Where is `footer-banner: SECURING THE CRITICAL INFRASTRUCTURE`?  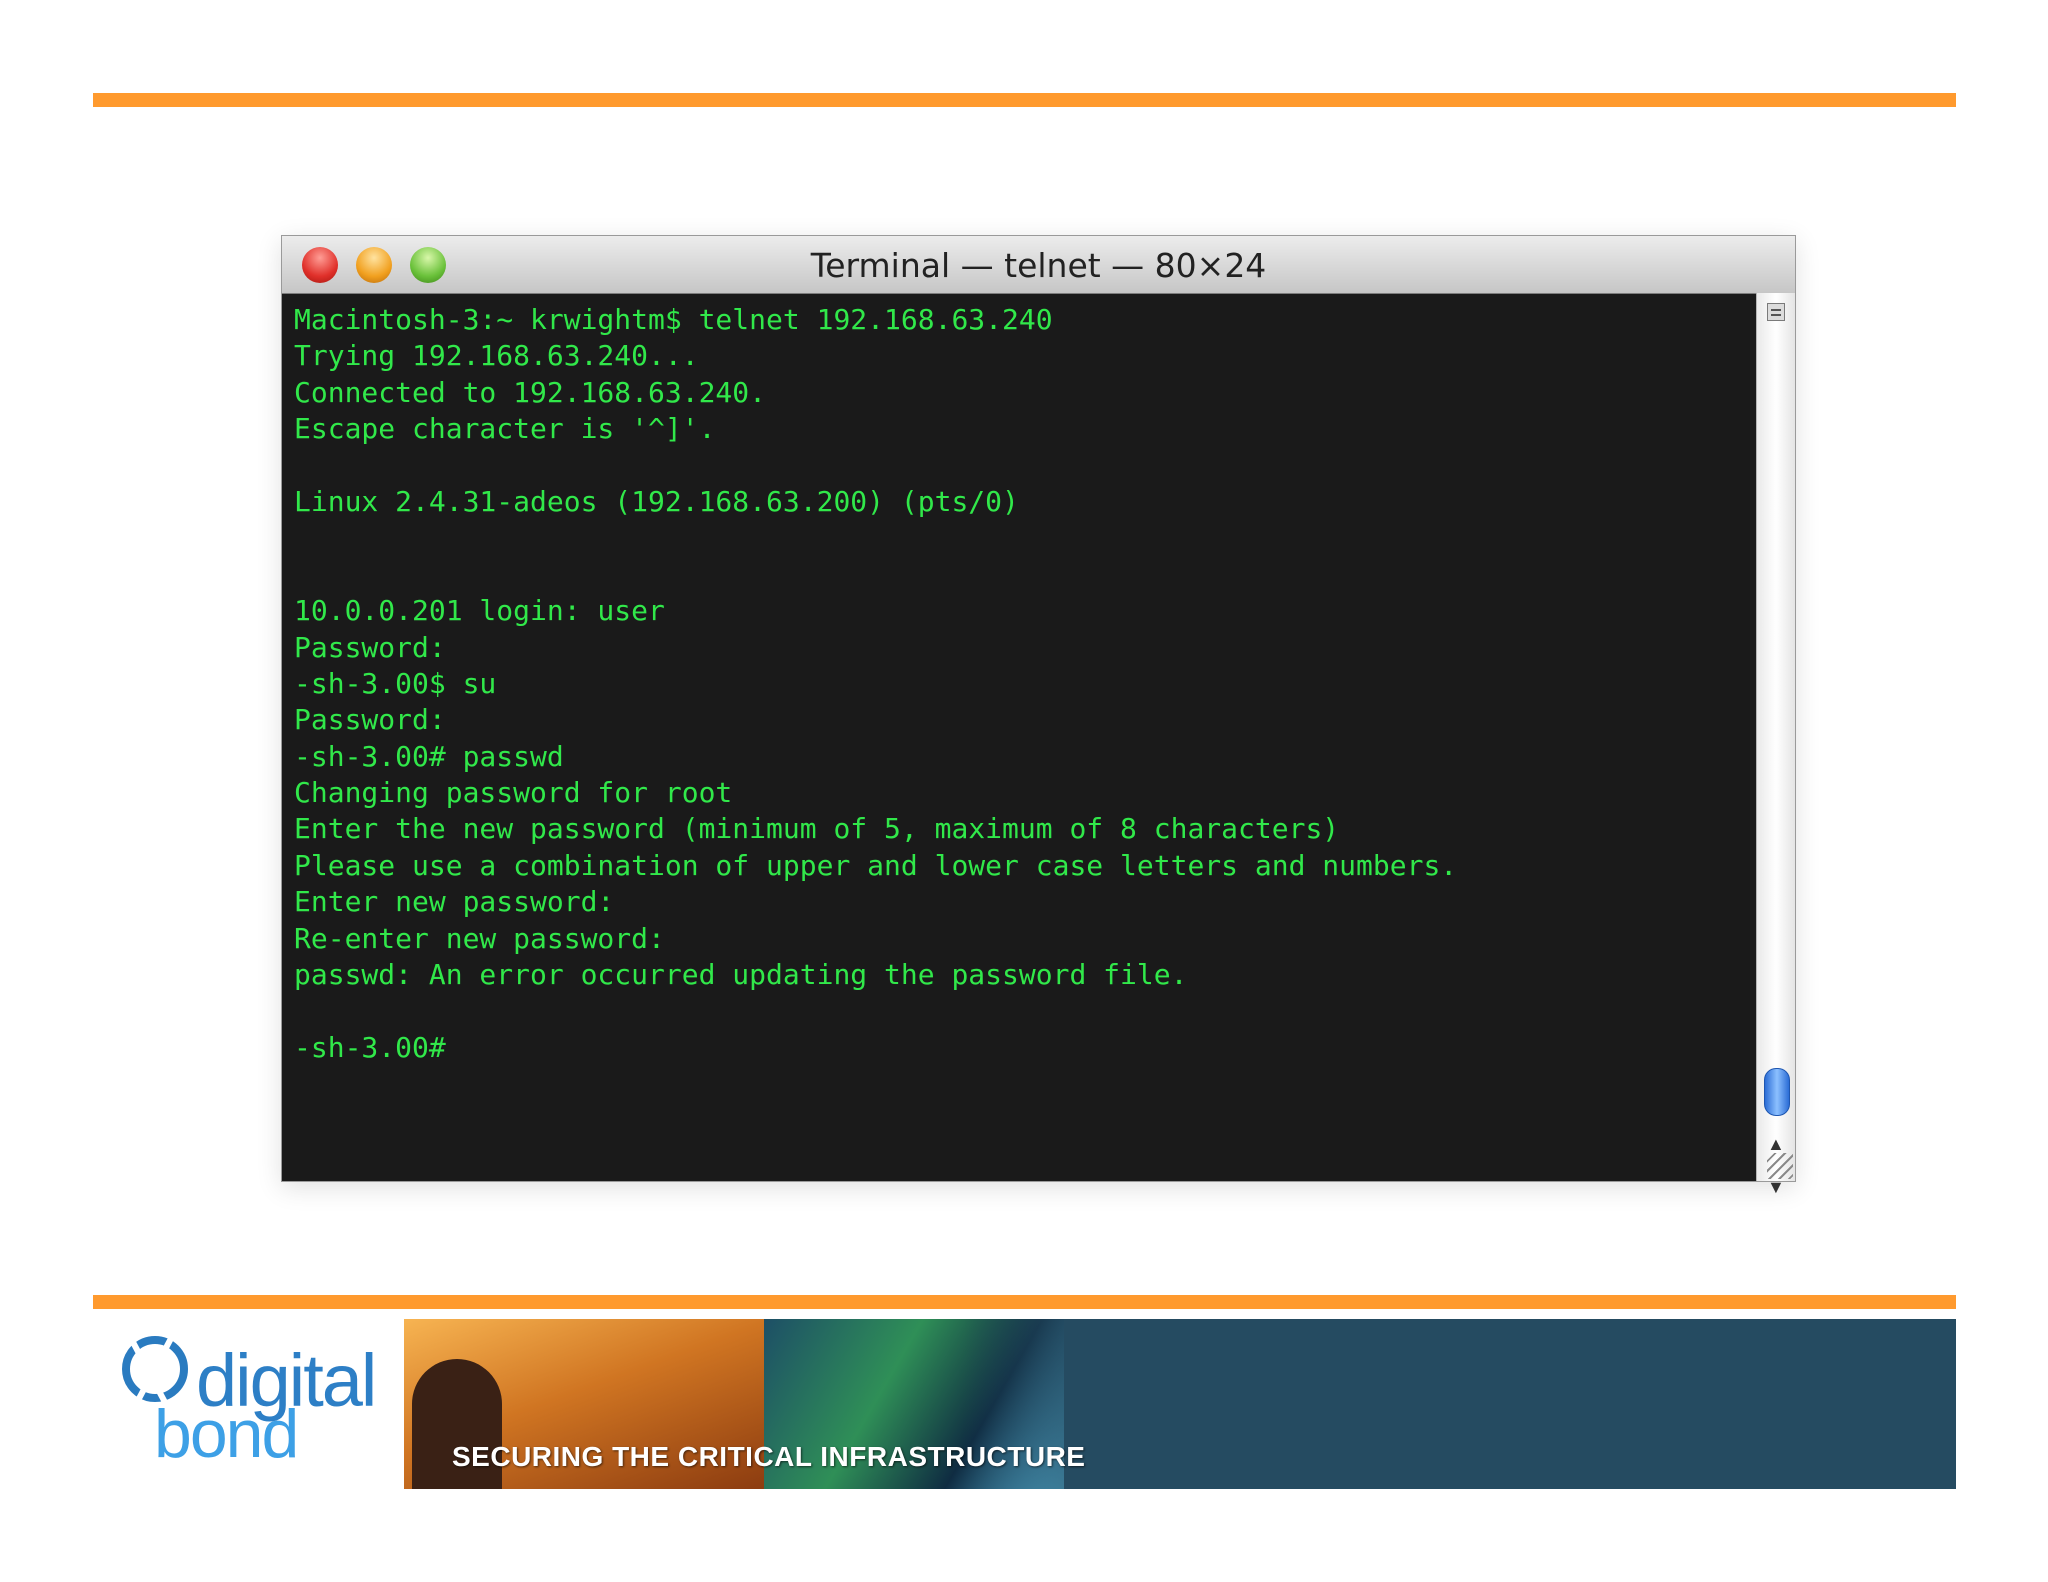 footer-banner: SECURING THE CRITICAL INFRASTRUCTURE is located at coordinates (1180, 1404).